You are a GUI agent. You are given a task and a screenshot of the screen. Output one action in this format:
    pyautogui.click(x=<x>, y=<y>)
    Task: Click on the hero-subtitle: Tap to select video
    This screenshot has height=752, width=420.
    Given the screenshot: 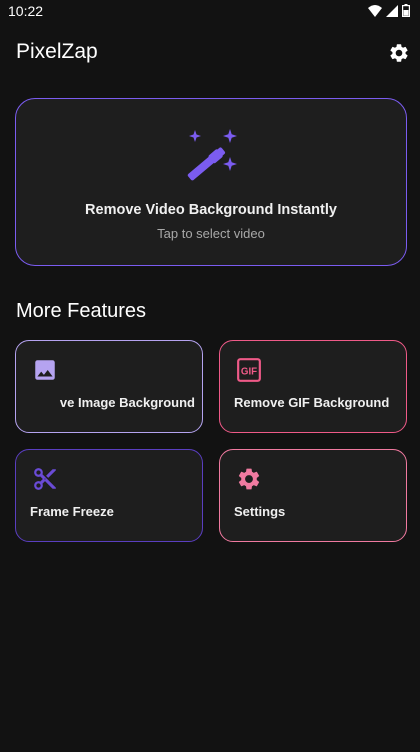 What is the action you would take?
    pyautogui.click(x=211, y=233)
    